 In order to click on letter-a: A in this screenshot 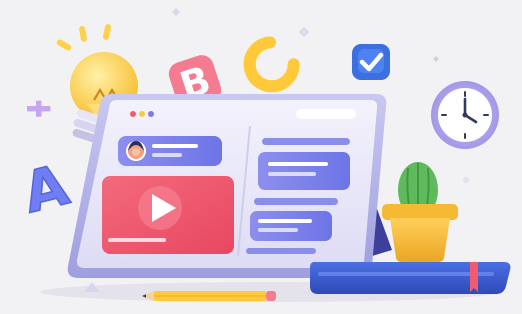, I will do `click(46, 190)`.